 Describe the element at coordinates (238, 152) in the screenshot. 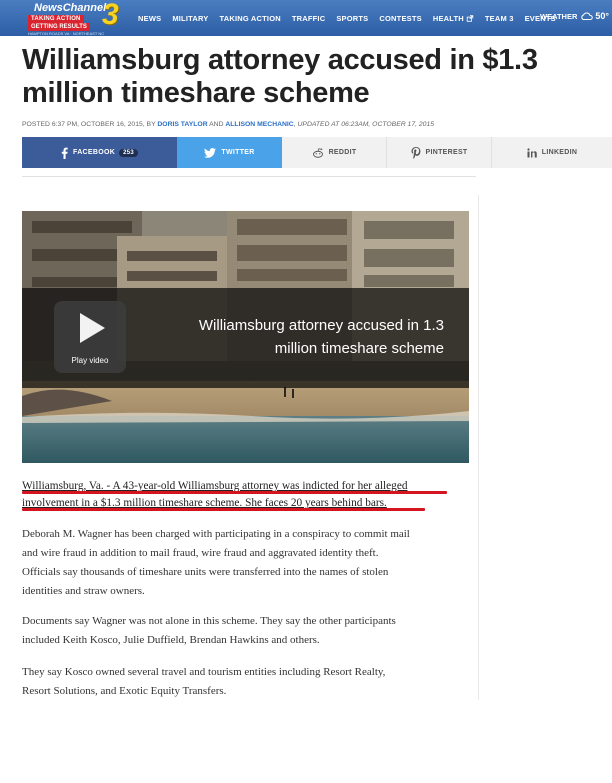

I see `twitter-label: TWITTER` at that location.